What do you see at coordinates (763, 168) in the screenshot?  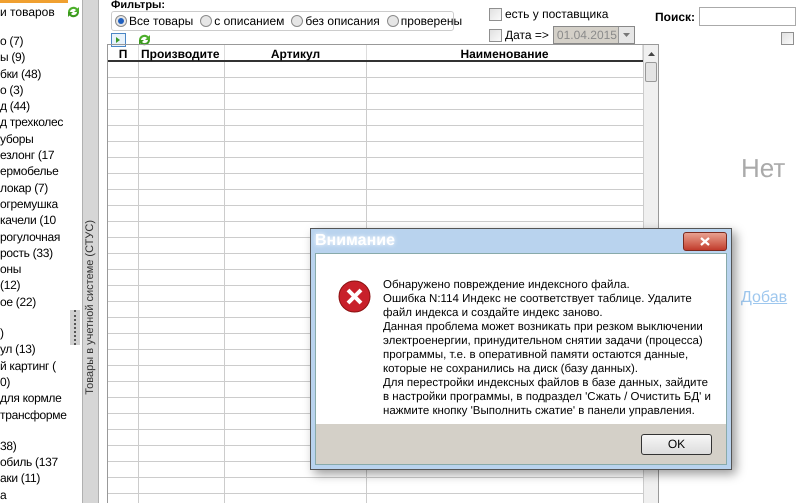 I see `empty-state-text: Нет` at bounding box center [763, 168].